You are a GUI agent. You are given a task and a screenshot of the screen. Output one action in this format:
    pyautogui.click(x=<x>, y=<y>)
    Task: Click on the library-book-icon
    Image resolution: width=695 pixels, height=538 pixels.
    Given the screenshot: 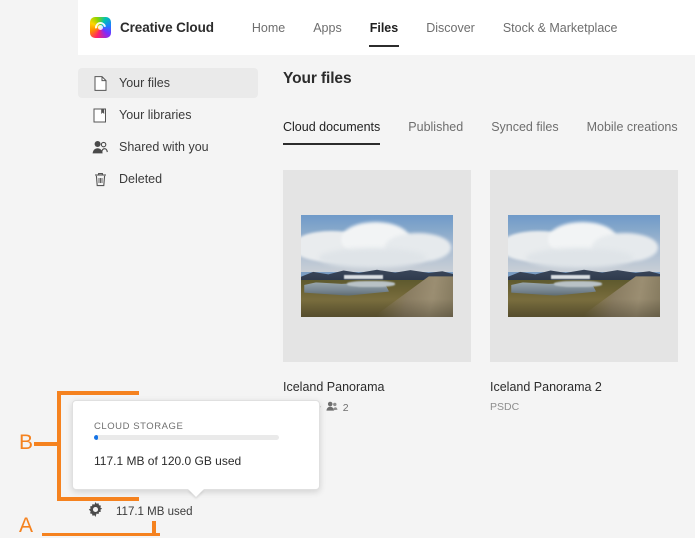 What is the action you would take?
    pyautogui.click(x=100, y=115)
    